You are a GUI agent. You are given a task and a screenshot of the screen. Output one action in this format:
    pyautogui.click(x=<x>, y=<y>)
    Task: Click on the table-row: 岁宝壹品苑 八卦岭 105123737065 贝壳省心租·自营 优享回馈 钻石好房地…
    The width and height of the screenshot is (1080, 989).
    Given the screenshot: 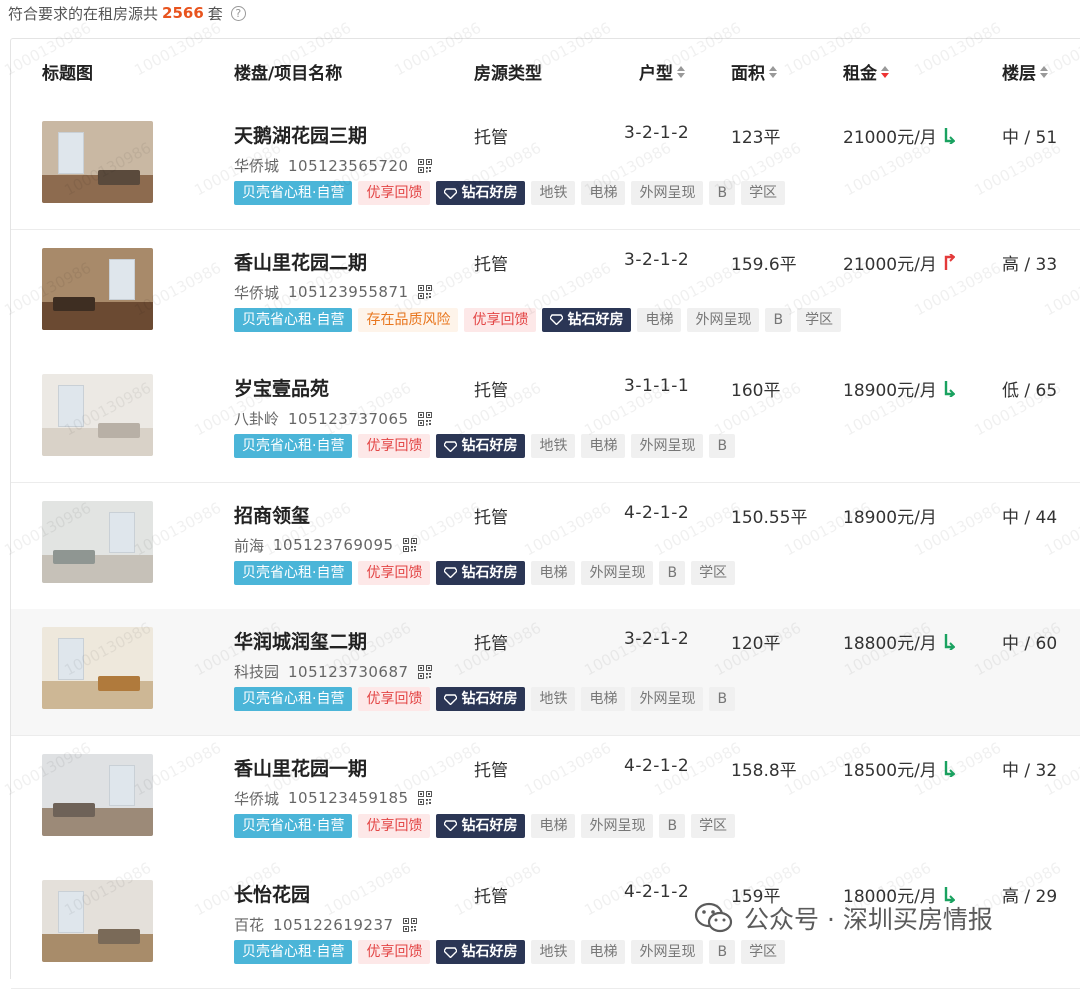 What is the action you would take?
    pyautogui.click(x=545, y=419)
    